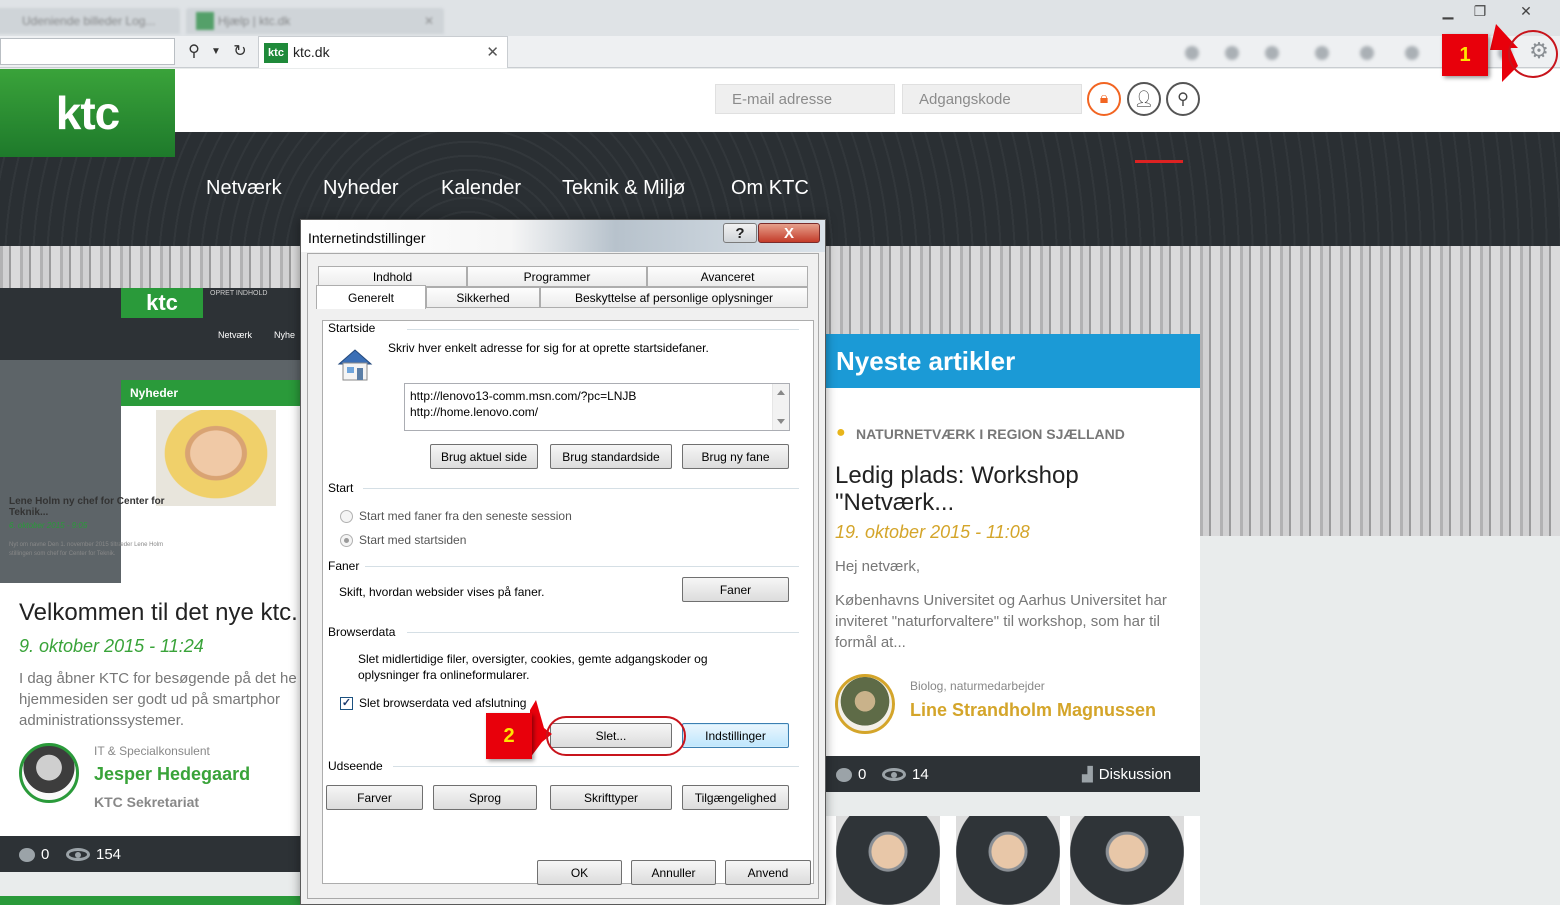 This screenshot has height=905, width=1560. I want to click on use-default-page-button: Brug standardside, so click(611, 456).